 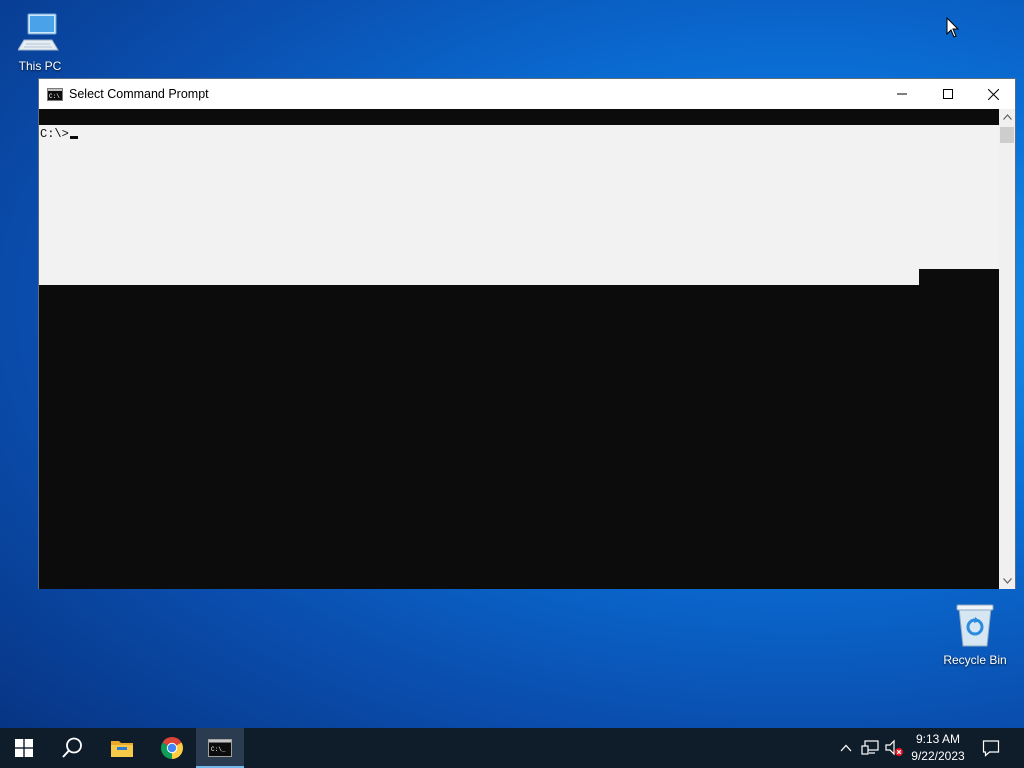 I want to click on notification-icon, so click(x=991, y=748).